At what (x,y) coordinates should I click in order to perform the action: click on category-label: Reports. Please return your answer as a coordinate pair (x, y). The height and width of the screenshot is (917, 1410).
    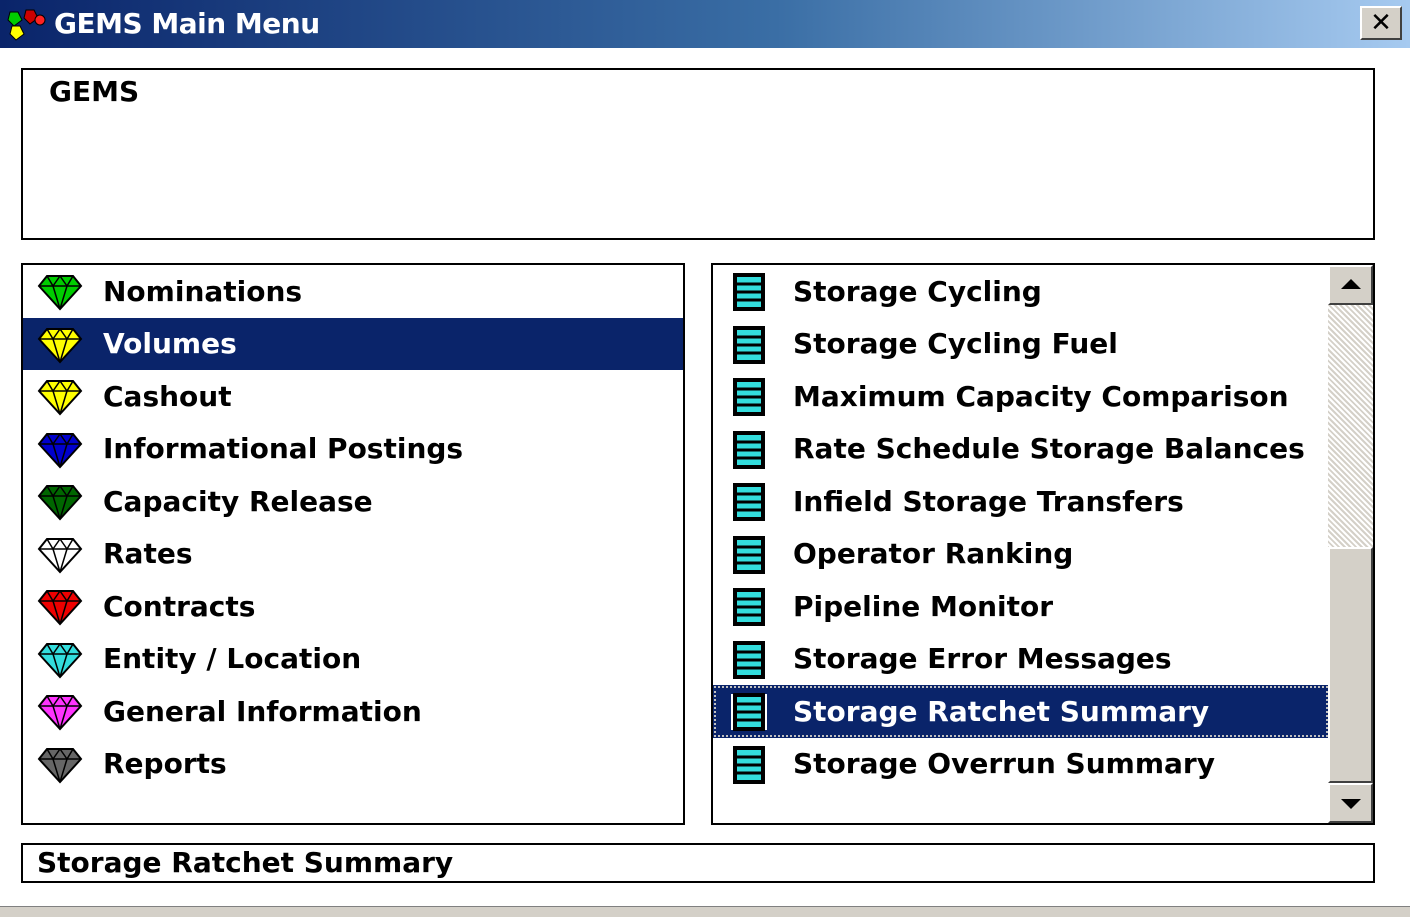
    Looking at the image, I should click on (165, 764).